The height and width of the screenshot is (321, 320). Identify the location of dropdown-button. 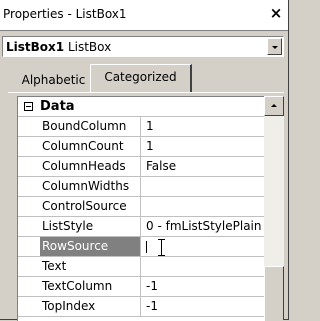
(274, 46).